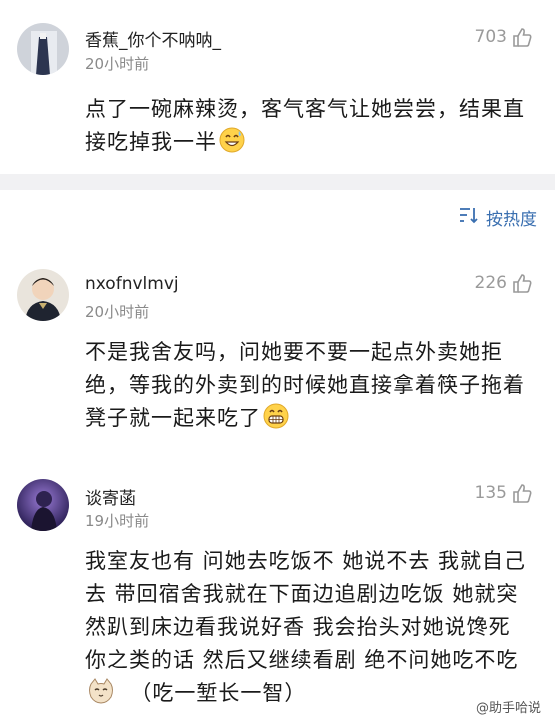 The image size is (555, 723). I want to click on like-count: 135, so click(490, 493).